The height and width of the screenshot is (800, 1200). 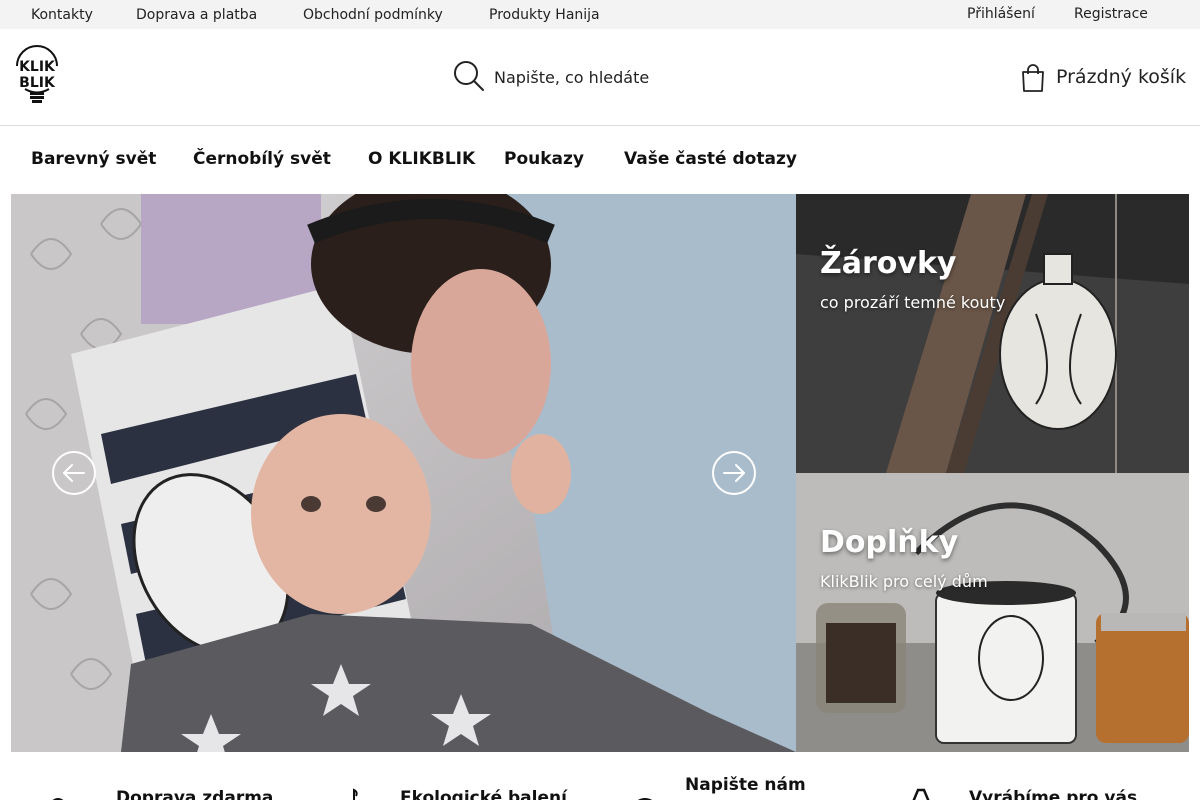 I want to click on nav-item-caste-dotazy: Vaše časté dotazy, so click(x=710, y=159).